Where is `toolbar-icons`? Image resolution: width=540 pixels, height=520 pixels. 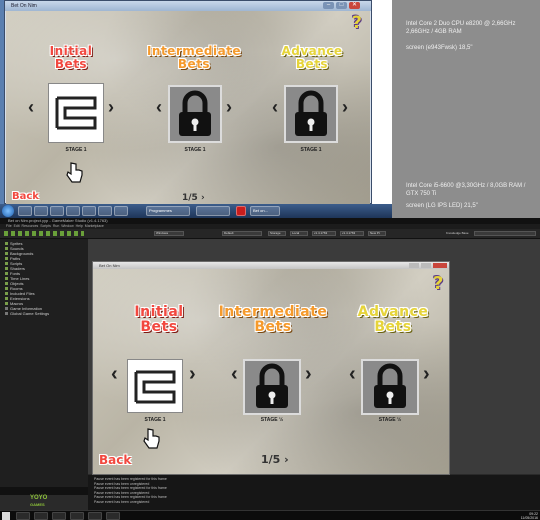
toolbar-icons is located at coordinates (44, 233).